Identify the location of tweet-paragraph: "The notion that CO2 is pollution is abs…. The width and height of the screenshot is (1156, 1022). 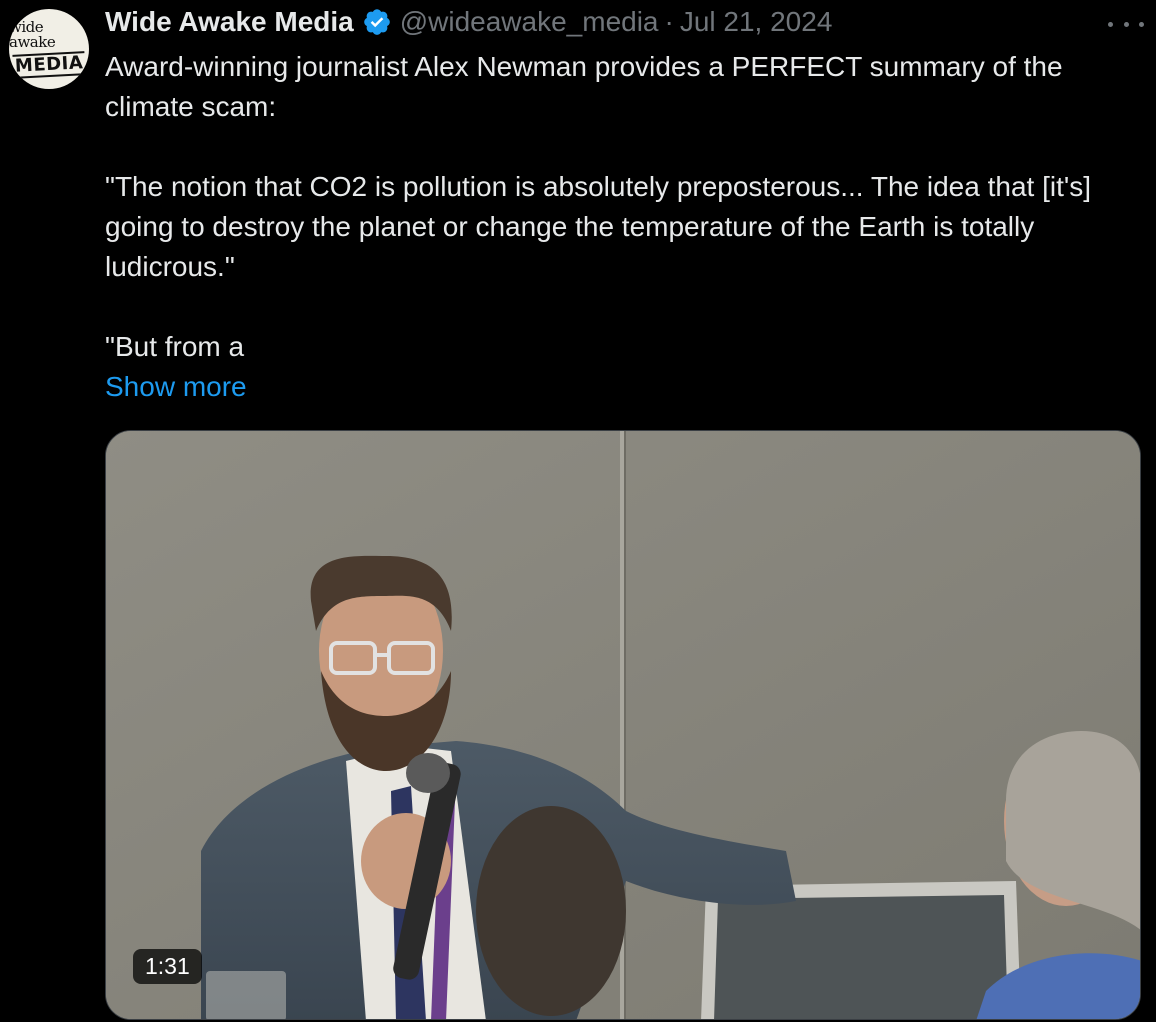
(598, 226).